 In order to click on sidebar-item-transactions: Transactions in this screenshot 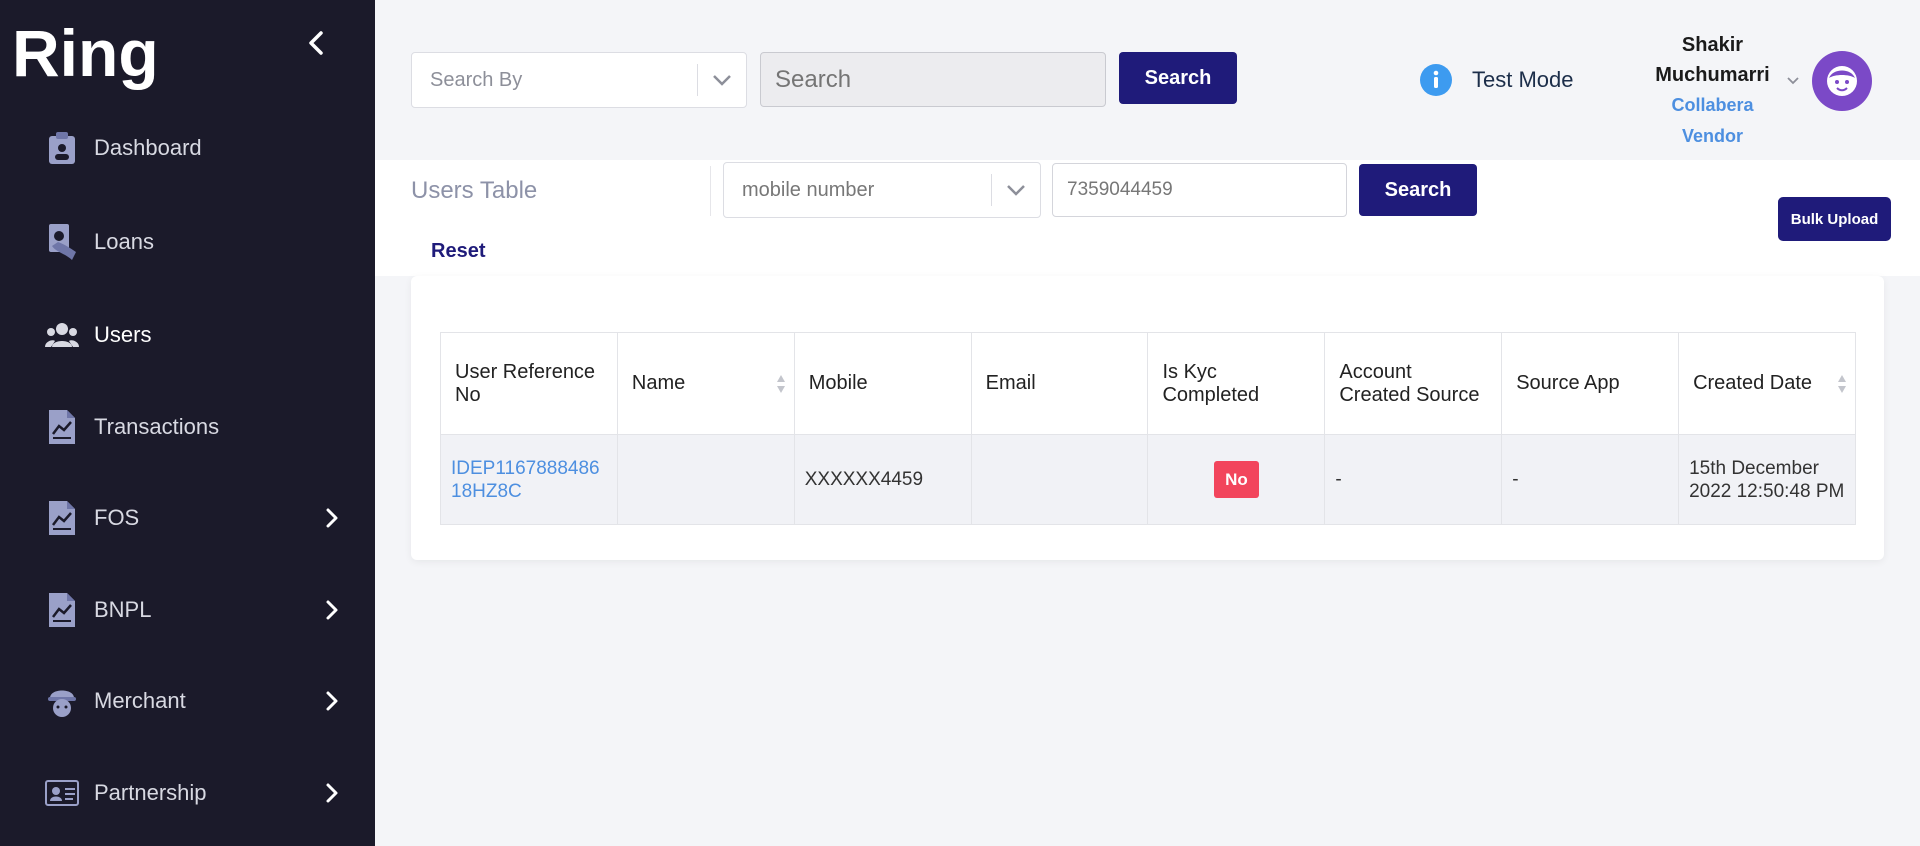, I will do `click(187, 427)`.